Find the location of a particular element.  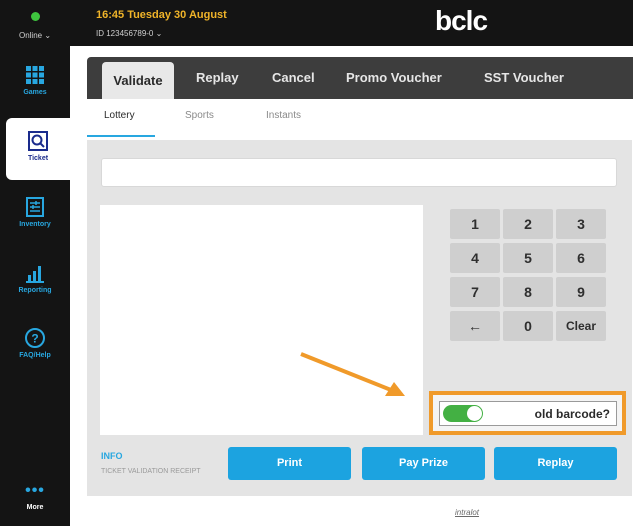

tab-promo-voucher: Promo Voucher is located at coordinates (394, 78).